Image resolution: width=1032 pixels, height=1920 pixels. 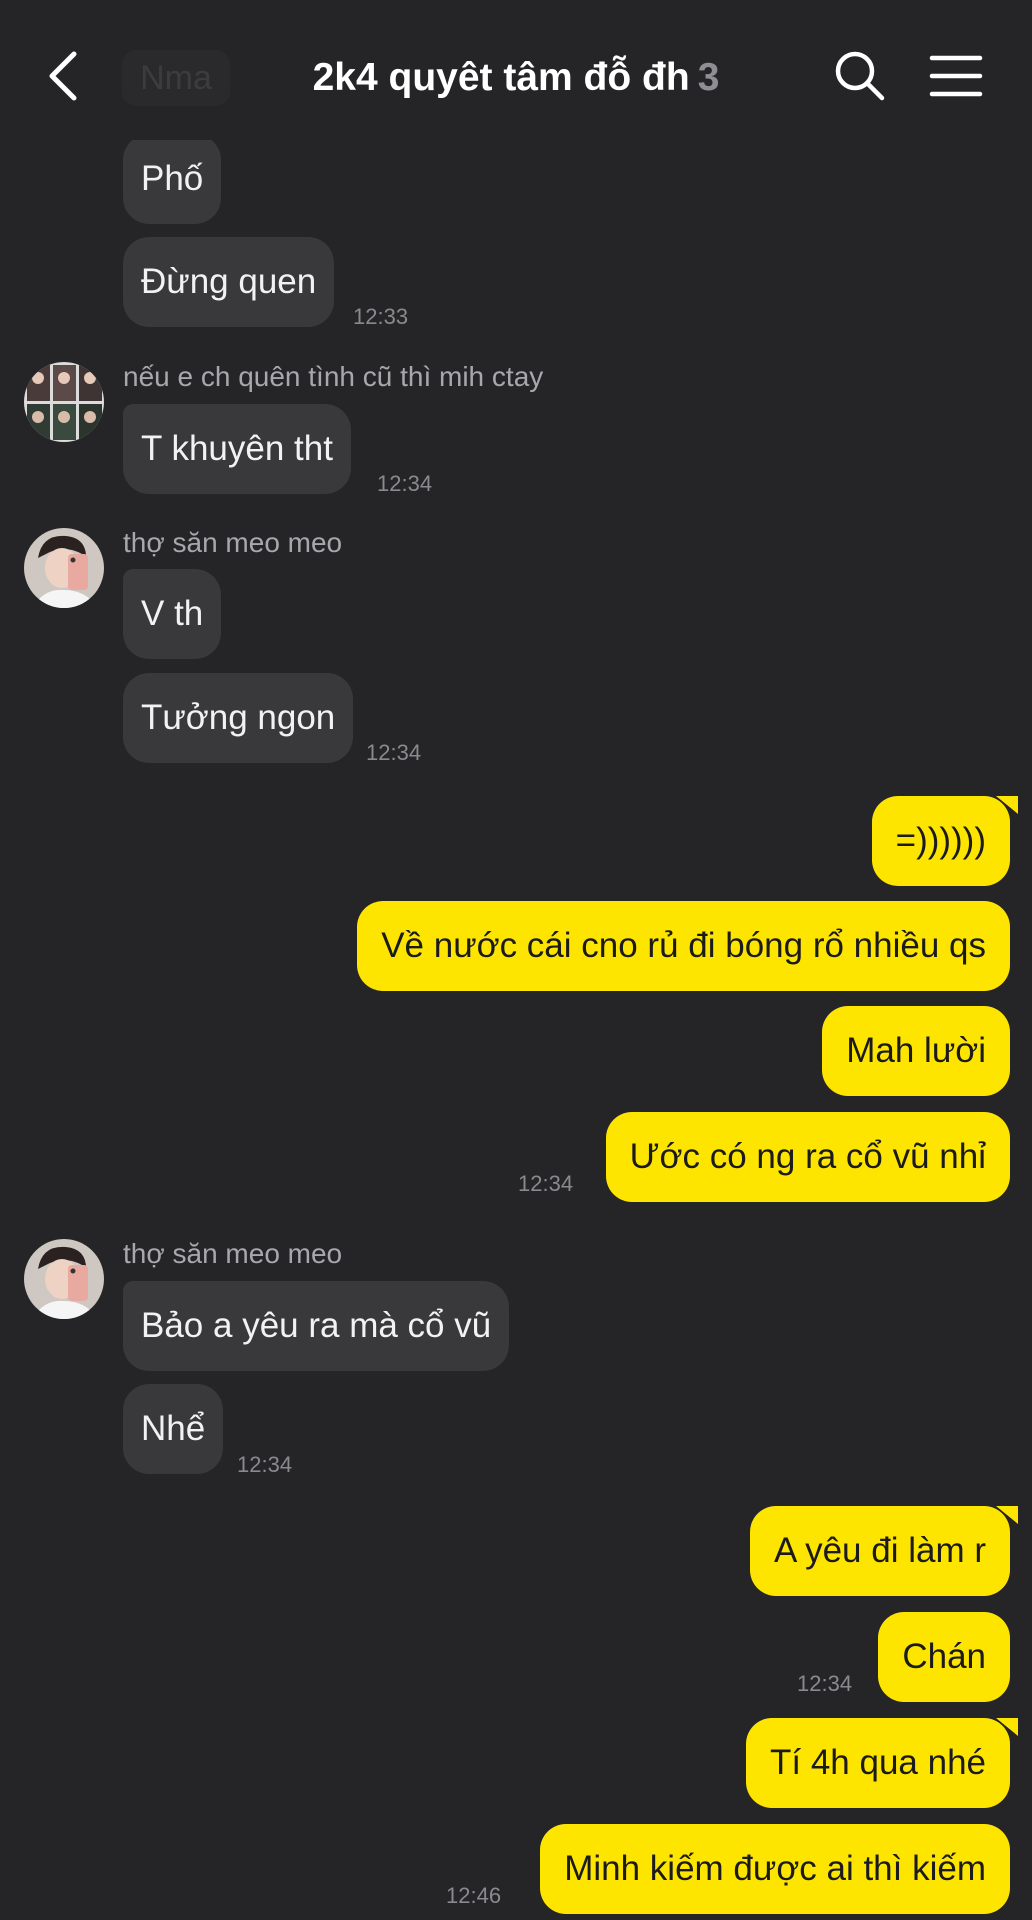 What do you see at coordinates (708, 77) in the screenshot?
I see `member-count: 3` at bounding box center [708, 77].